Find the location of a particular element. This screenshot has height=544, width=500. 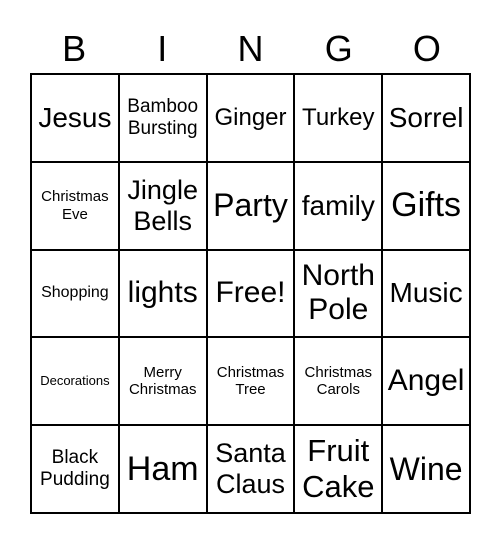

bingo-header: B I N G O is located at coordinates (250, 49).